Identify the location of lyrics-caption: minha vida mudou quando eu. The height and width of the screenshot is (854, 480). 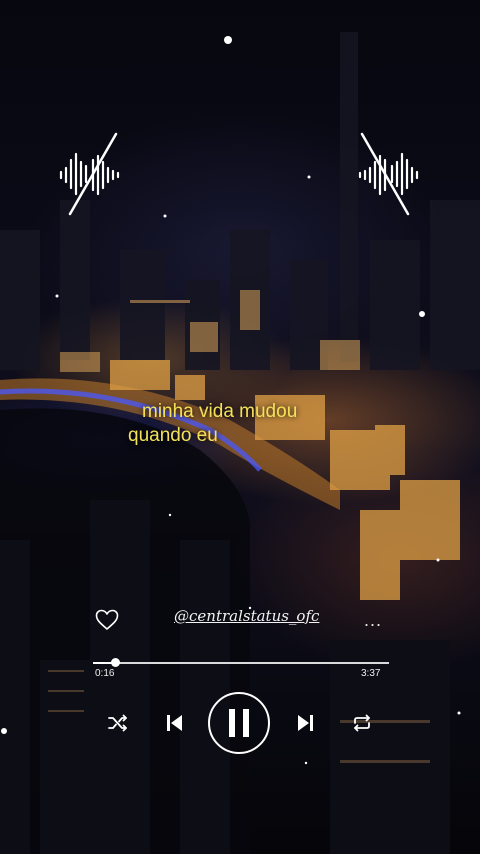
(212, 424).